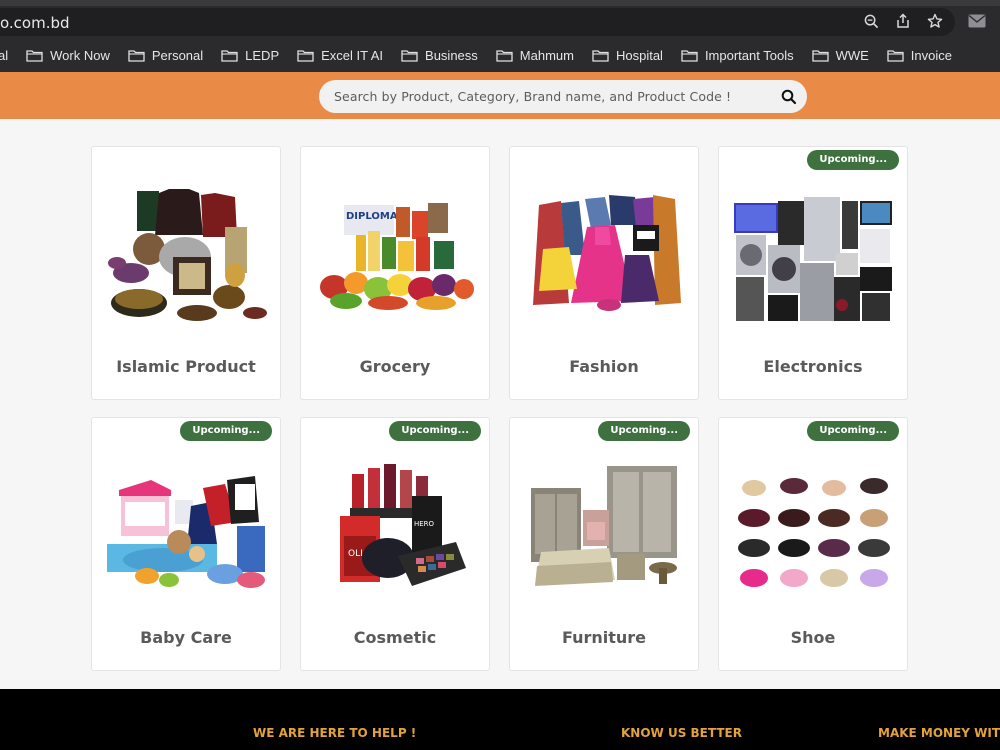 This screenshot has width=1000, height=750. I want to click on bookmark-item: Work Now, so click(68, 55).